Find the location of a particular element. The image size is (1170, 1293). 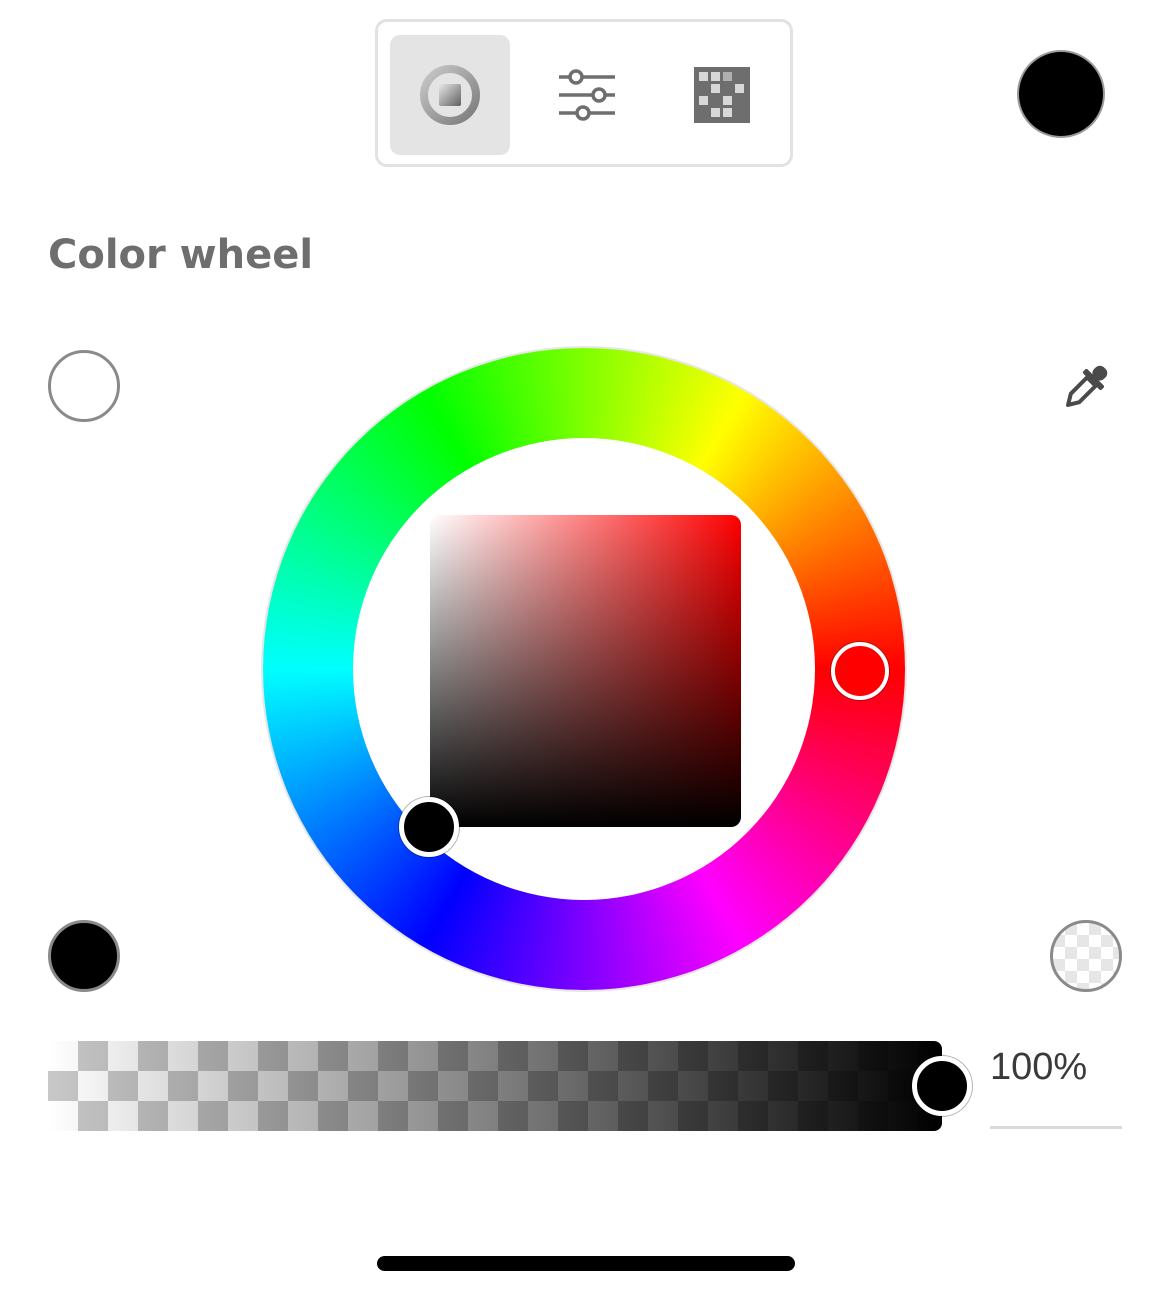

swatches-grid-icon is located at coordinates (722, 95).